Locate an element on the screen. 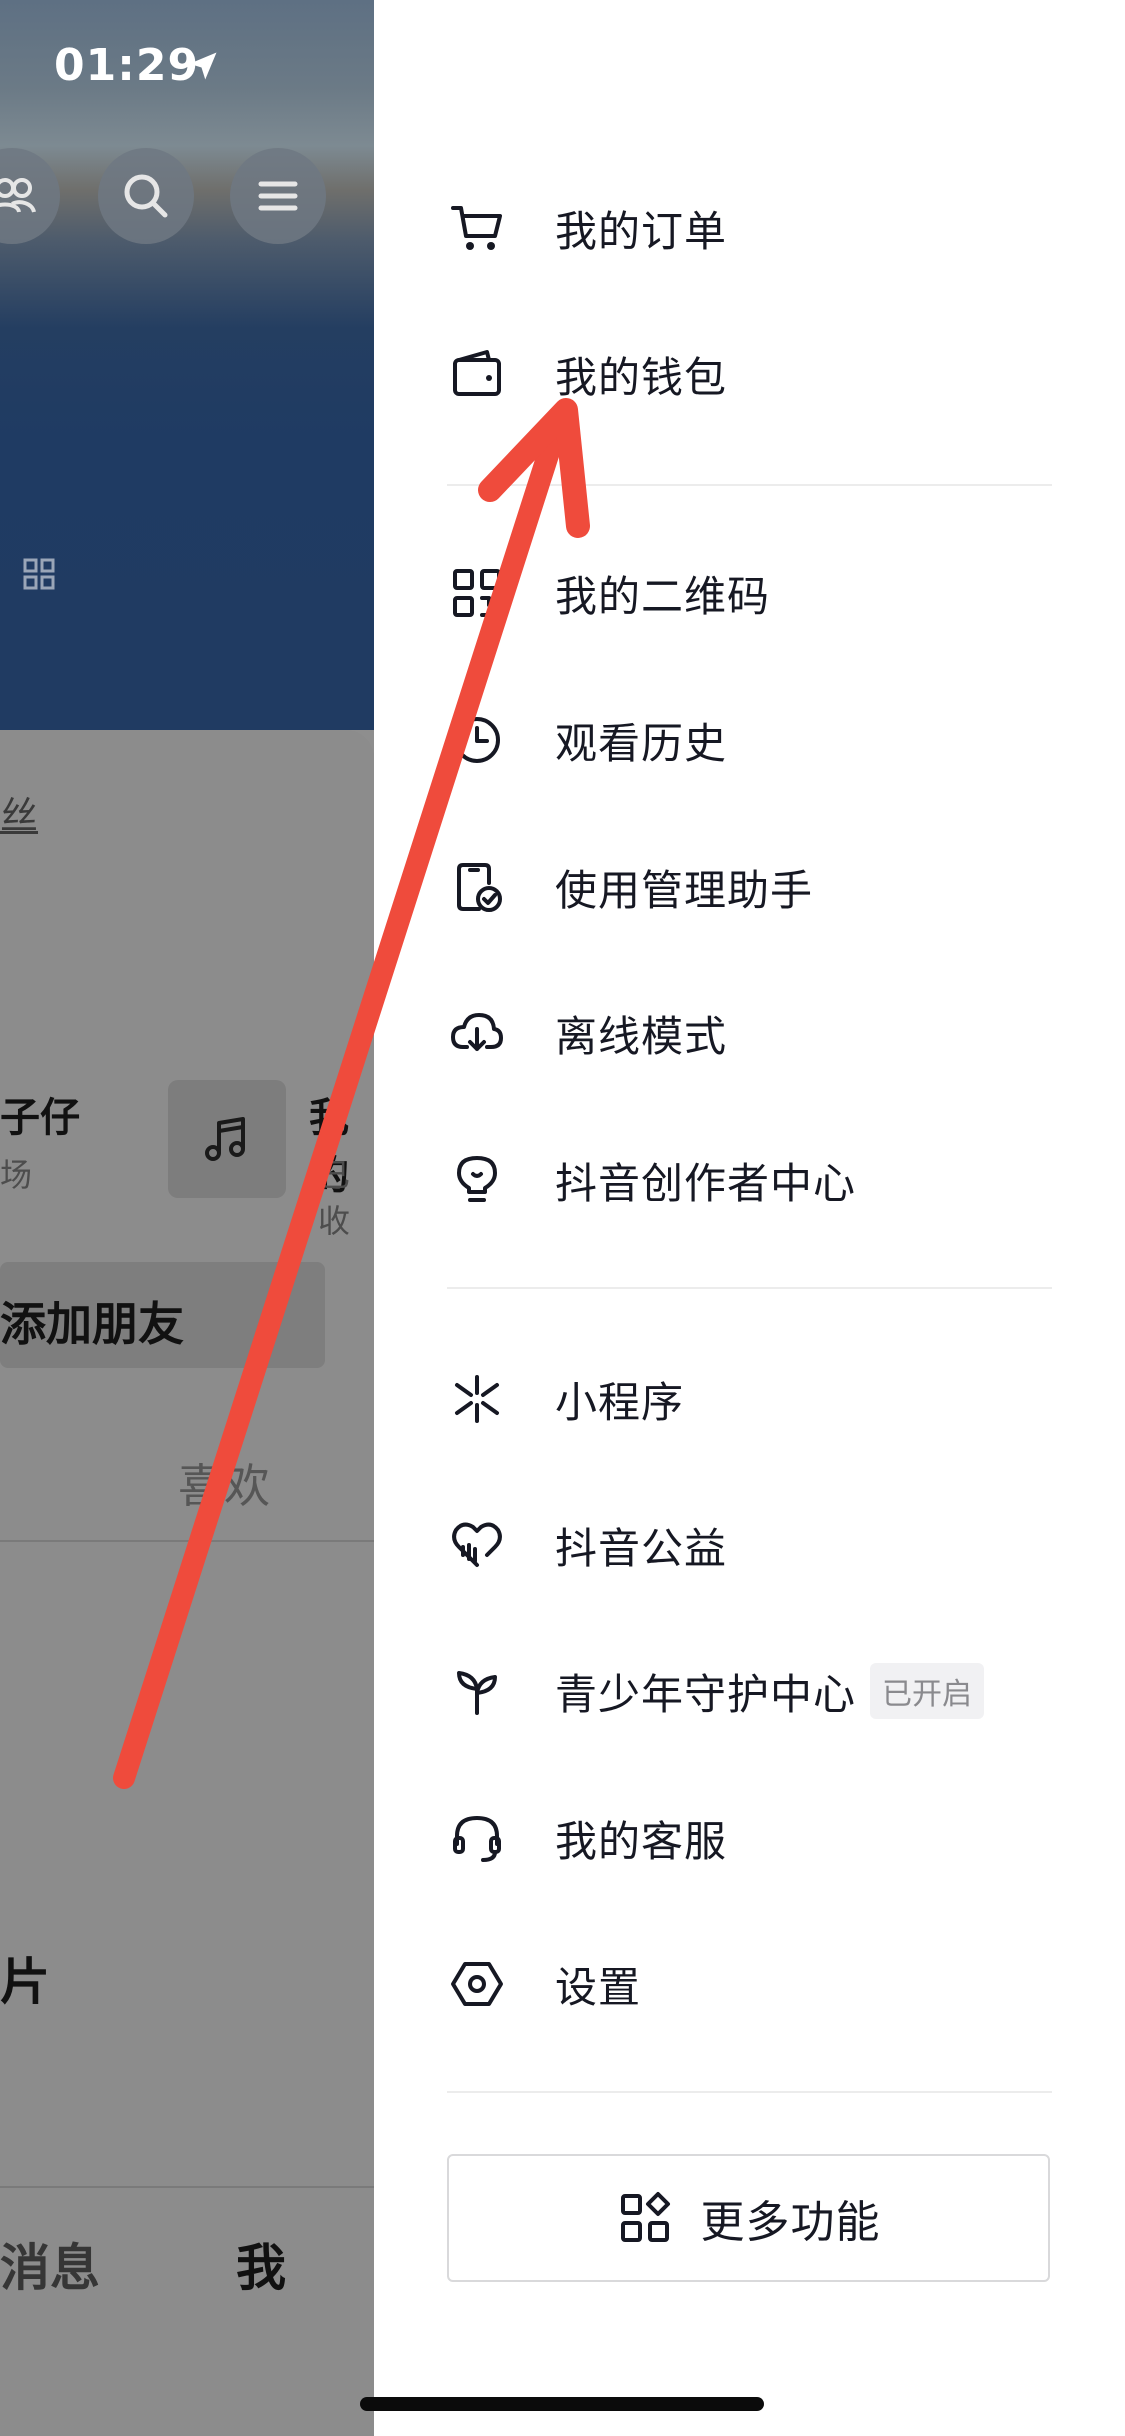 The width and height of the screenshot is (1125, 2436). home-indicator is located at coordinates (562, 2404).